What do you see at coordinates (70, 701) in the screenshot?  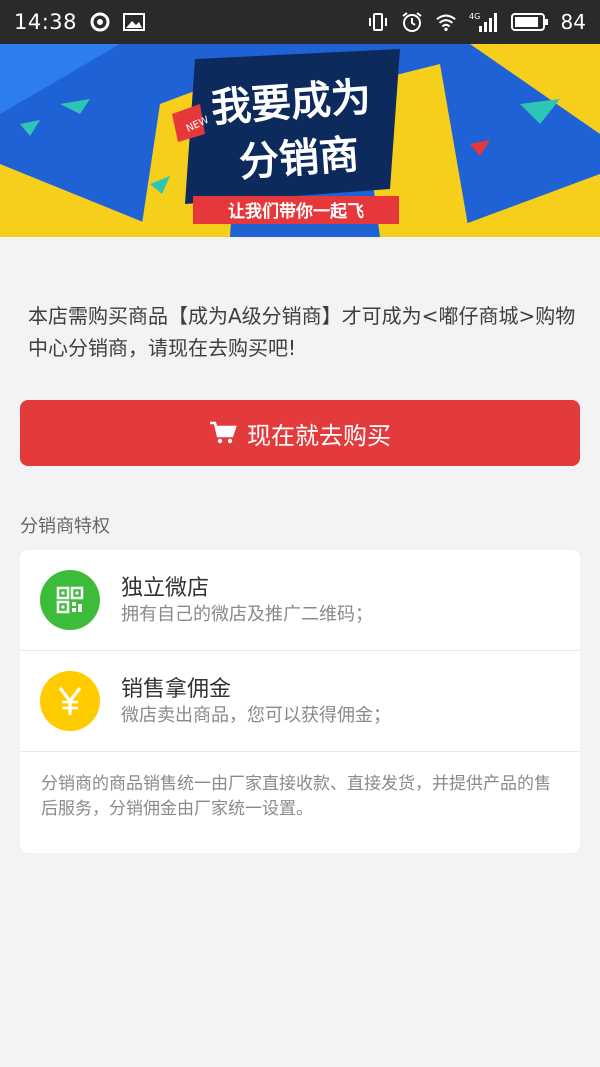 I see `yen-icon` at bounding box center [70, 701].